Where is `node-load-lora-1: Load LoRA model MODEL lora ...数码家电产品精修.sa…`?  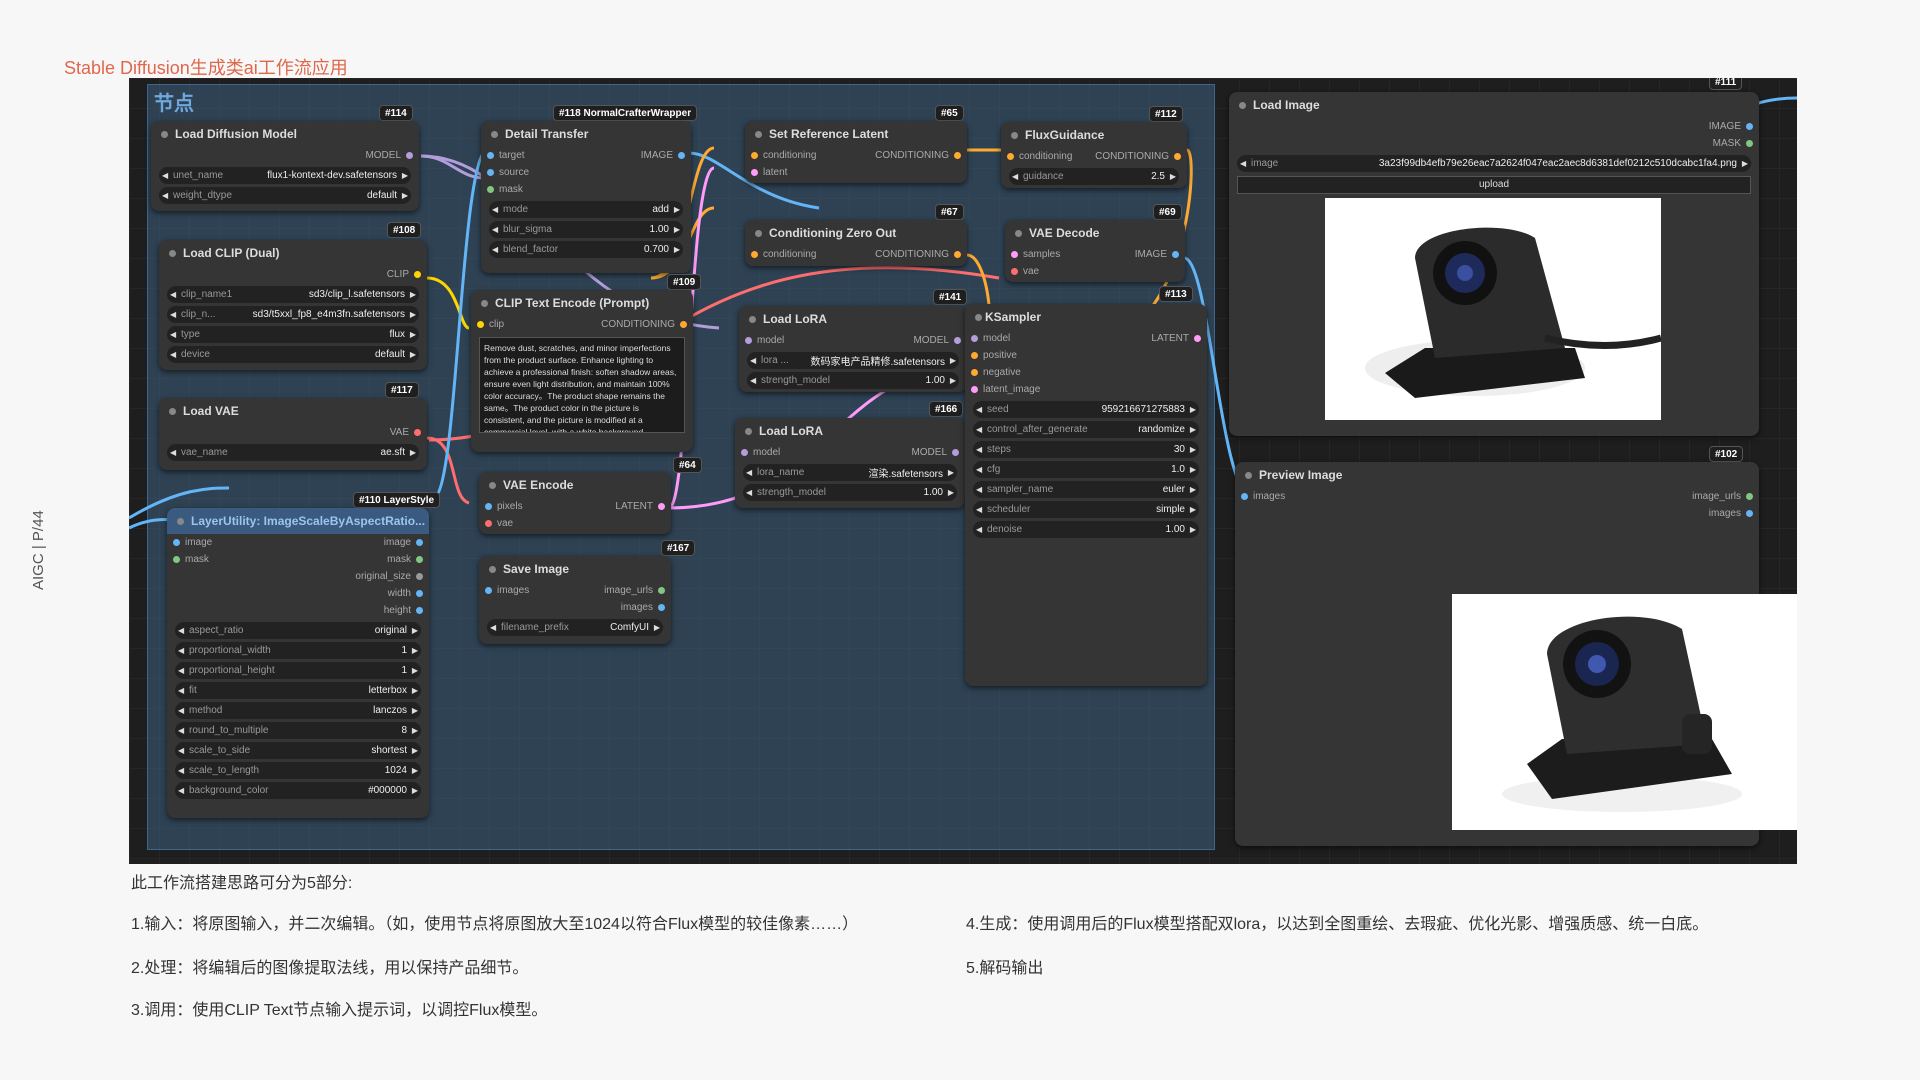 node-load-lora-1: Load LoRA model MODEL lora ...数码家电产品精修.sa… is located at coordinates (853, 349).